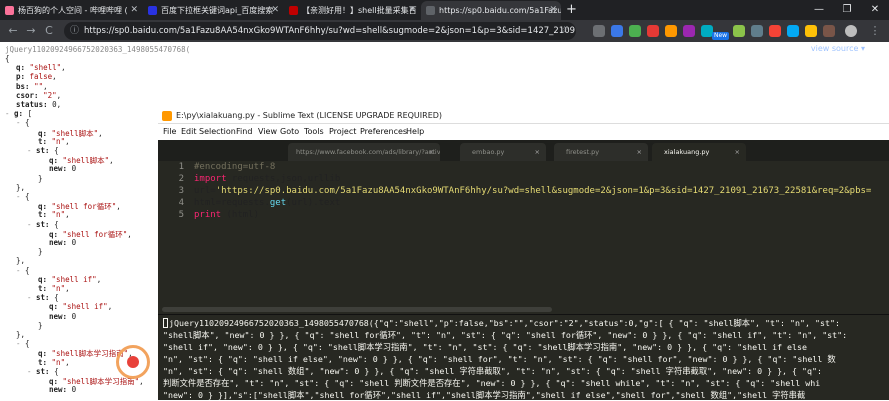  Describe the element at coordinates (699, 152) in the screenshot. I see `sublime-tab-xialakuang: xialakuang.py ×` at that location.